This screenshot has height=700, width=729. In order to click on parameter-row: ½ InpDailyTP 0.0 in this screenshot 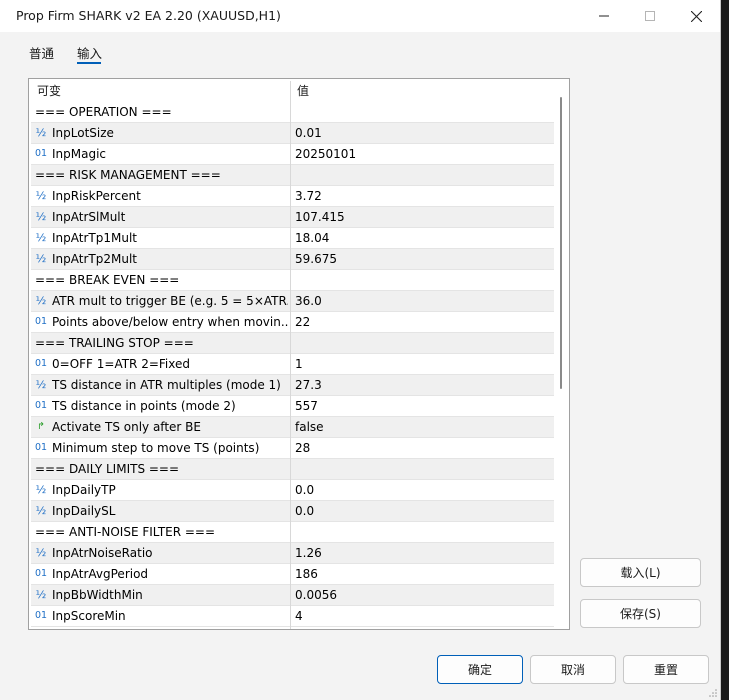, I will do `click(292, 490)`.